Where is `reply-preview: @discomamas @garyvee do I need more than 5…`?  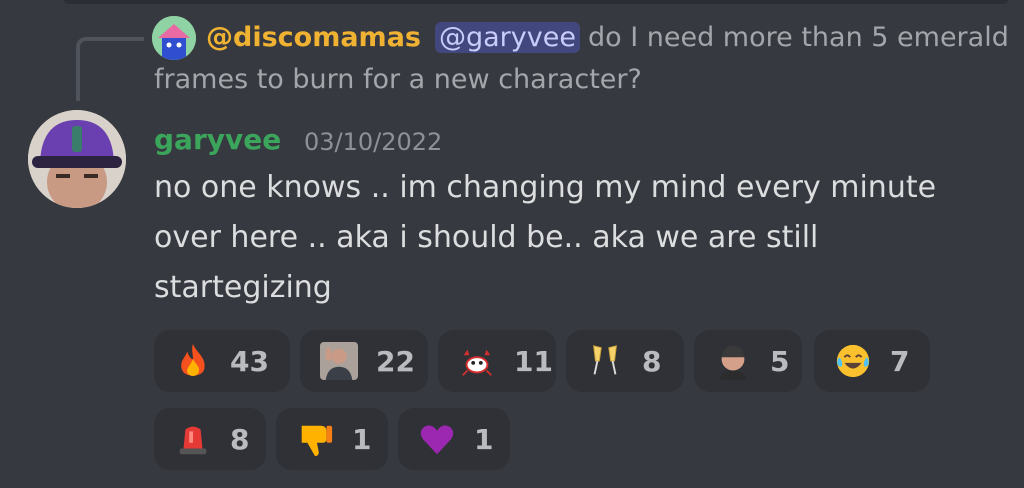 reply-preview: @discomamas @garyvee do I need more than 5… is located at coordinates (607, 38).